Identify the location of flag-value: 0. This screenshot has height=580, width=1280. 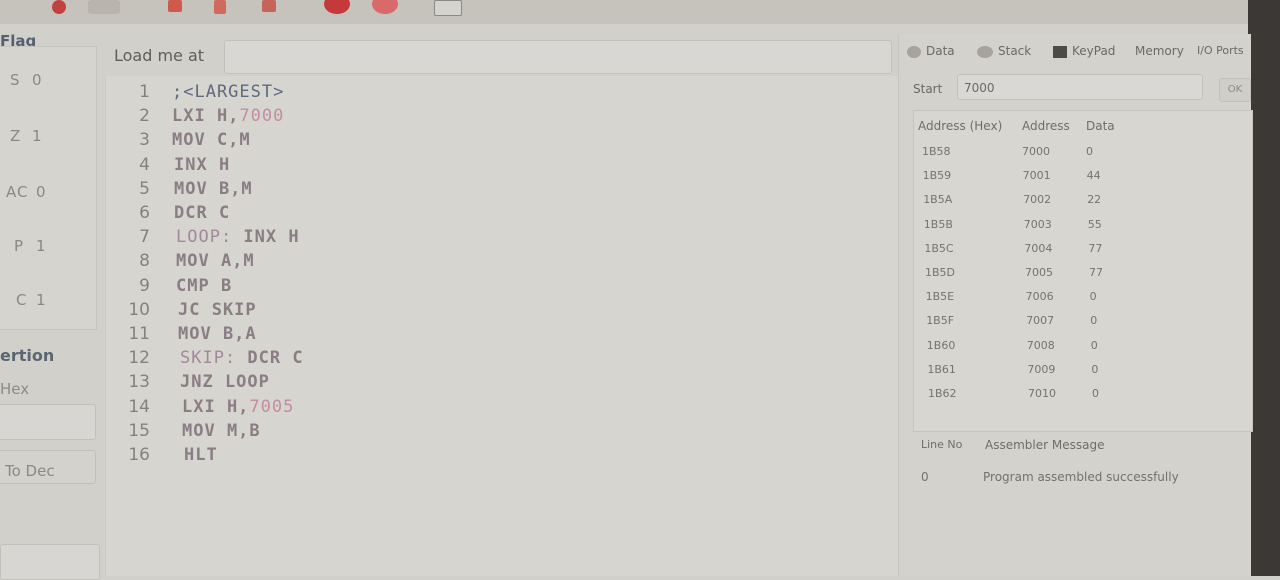
(37, 80).